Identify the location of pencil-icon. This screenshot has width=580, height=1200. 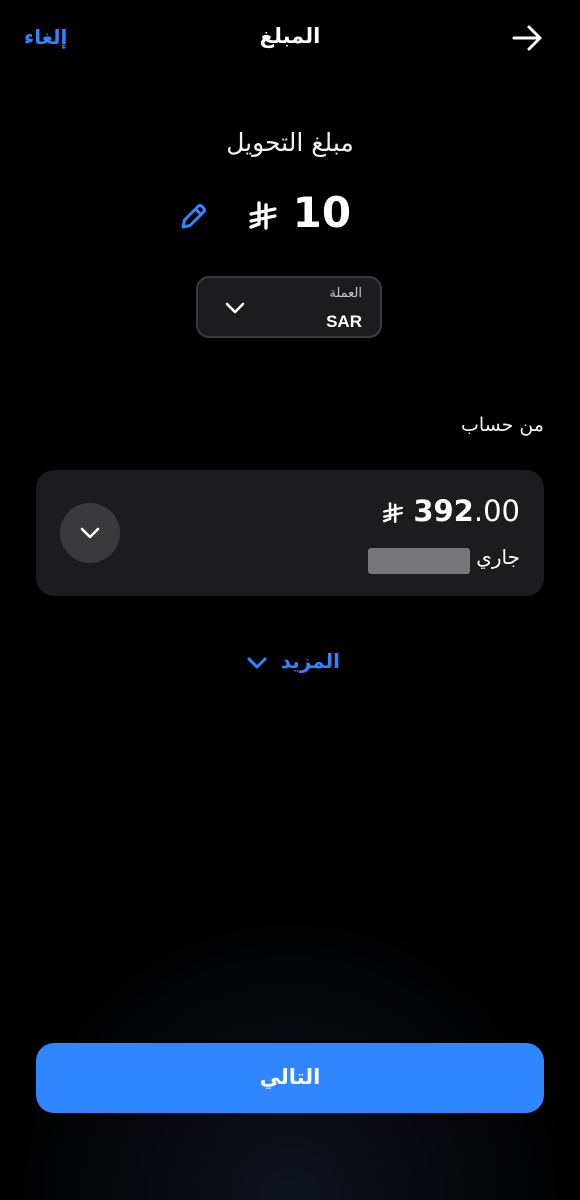
(193, 216).